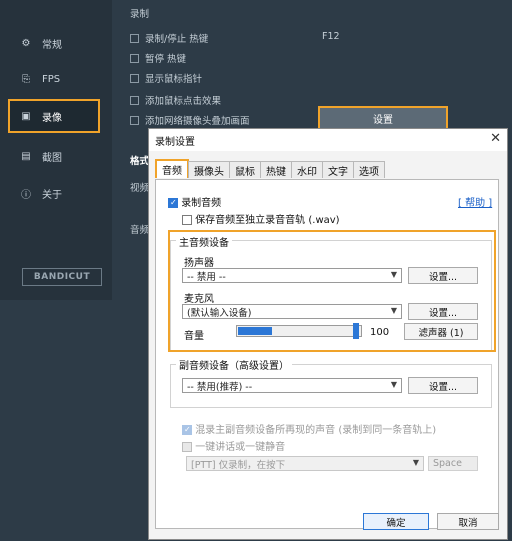 Image resolution: width=512 pixels, height=541 pixels. I want to click on help-link: [ 帮助 ], so click(475, 201).